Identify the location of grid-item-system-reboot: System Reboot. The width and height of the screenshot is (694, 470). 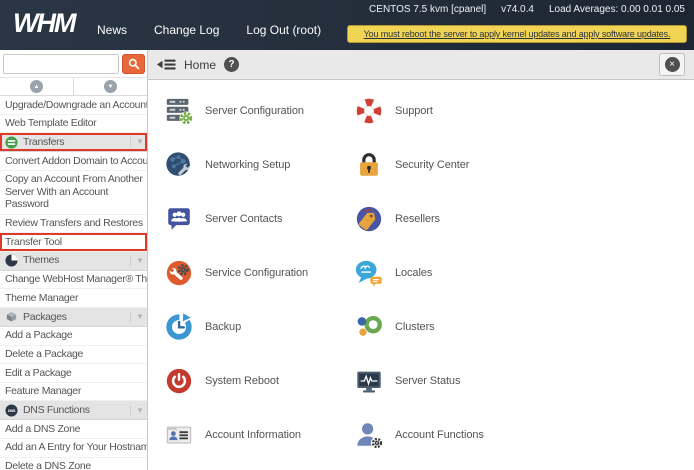
(259, 381).